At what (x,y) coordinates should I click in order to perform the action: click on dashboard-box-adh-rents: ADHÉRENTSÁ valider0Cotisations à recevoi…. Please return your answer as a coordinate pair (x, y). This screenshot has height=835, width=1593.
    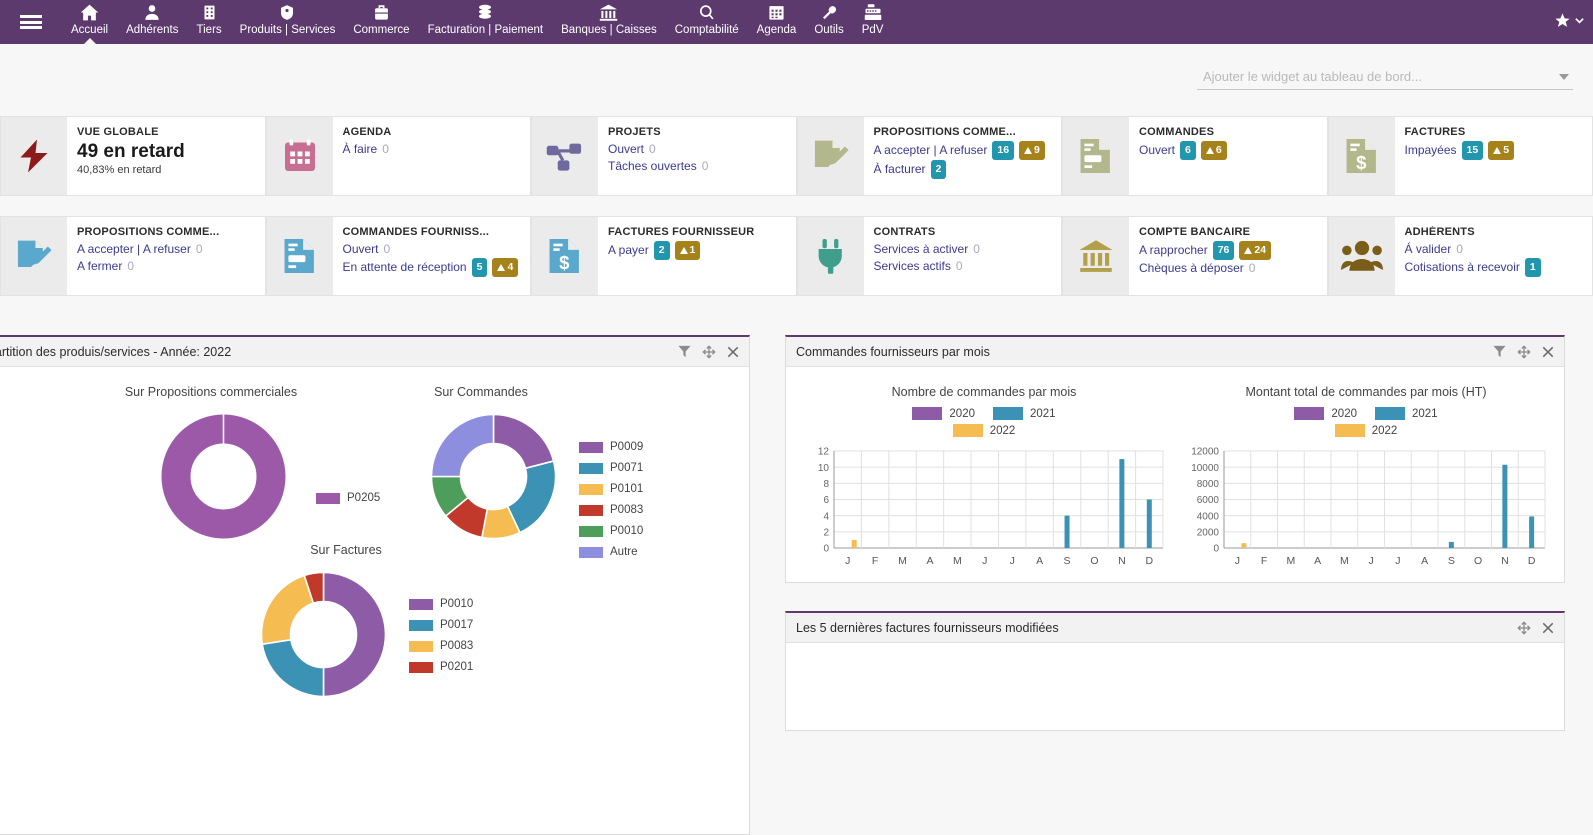
    Looking at the image, I should click on (1460, 256).